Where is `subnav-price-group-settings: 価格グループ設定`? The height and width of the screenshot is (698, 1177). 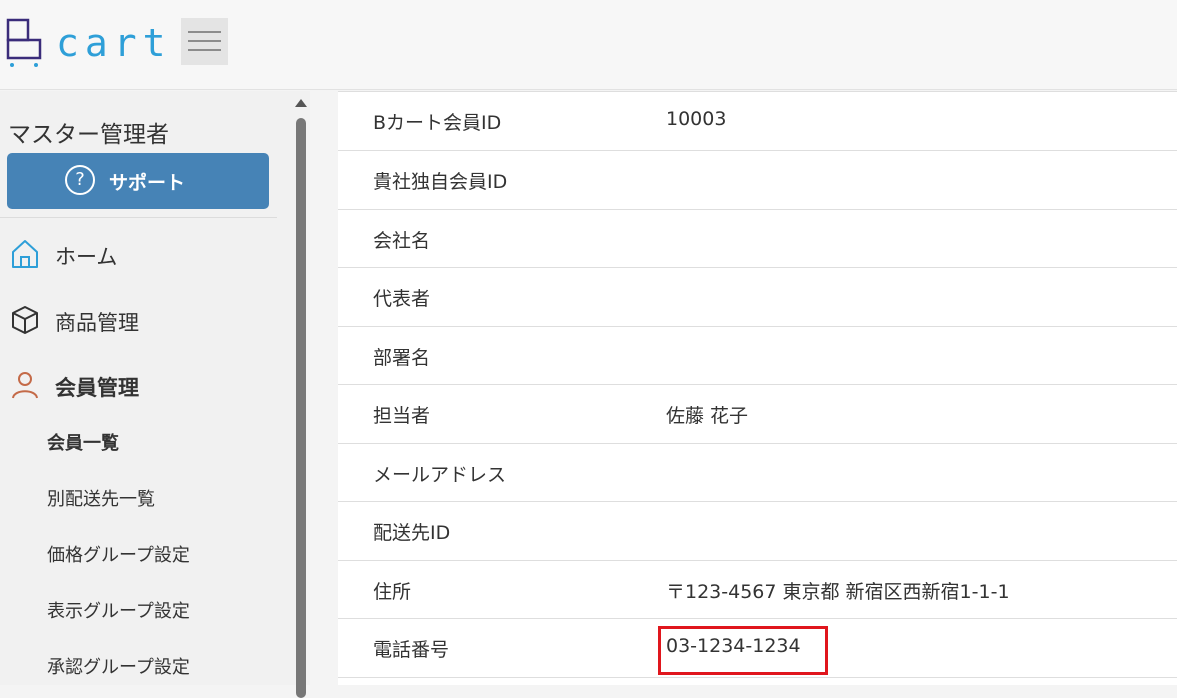 subnav-price-group-settings: 価格グループ設定 is located at coordinates (118, 554).